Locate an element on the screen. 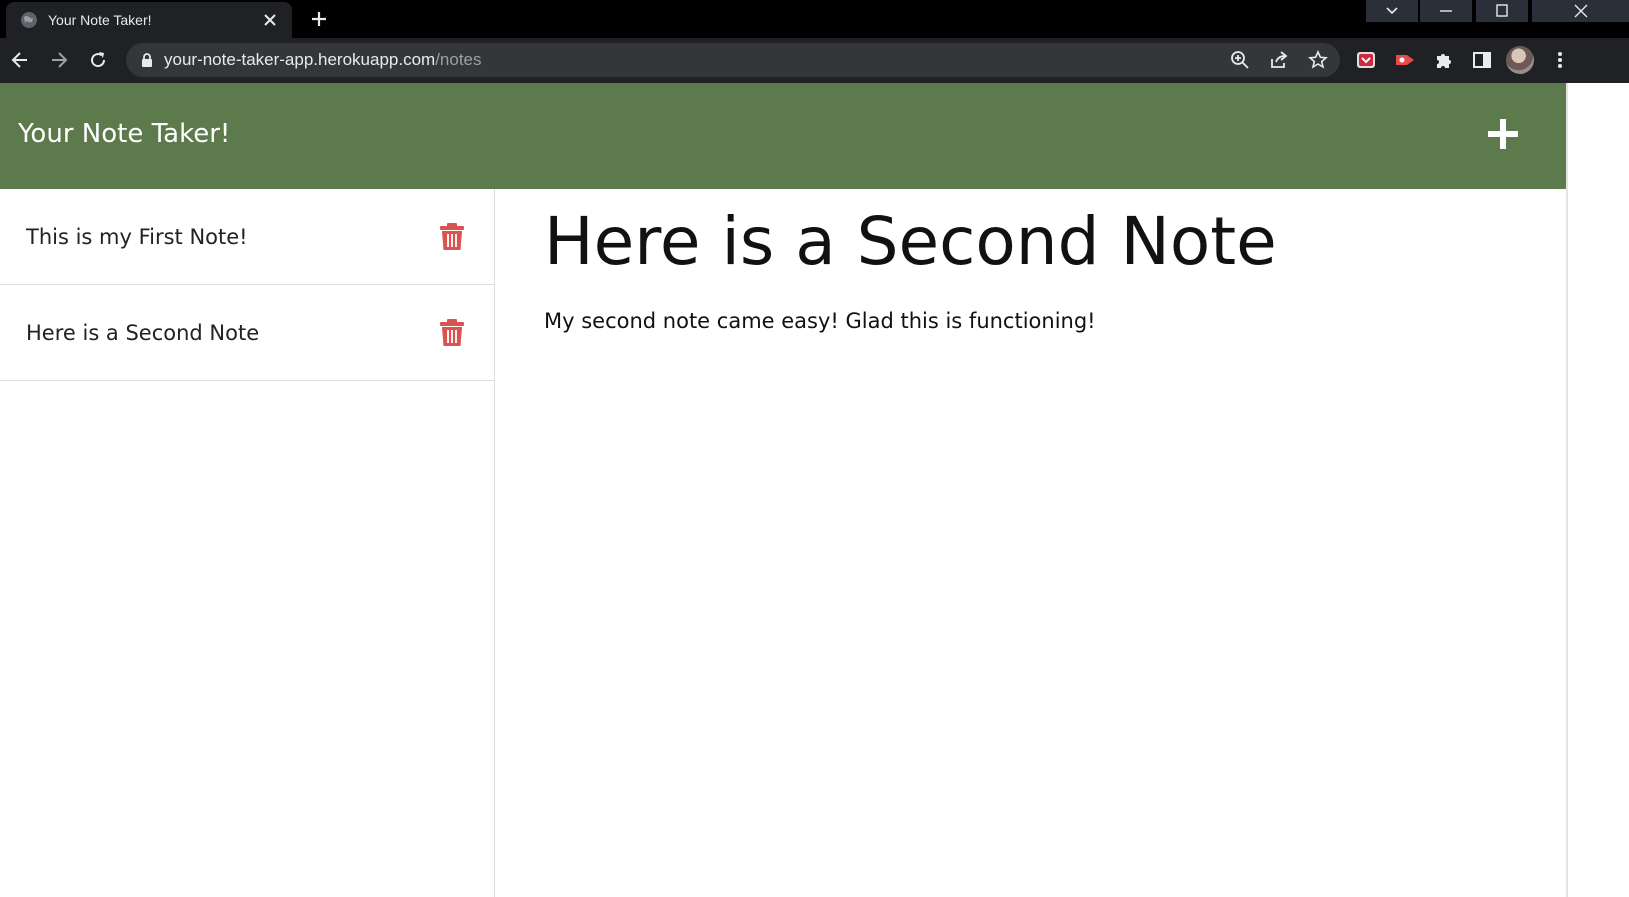 This screenshot has height=897, width=1629. note-title: This is my First Note! is located at coordinates (137, 236).